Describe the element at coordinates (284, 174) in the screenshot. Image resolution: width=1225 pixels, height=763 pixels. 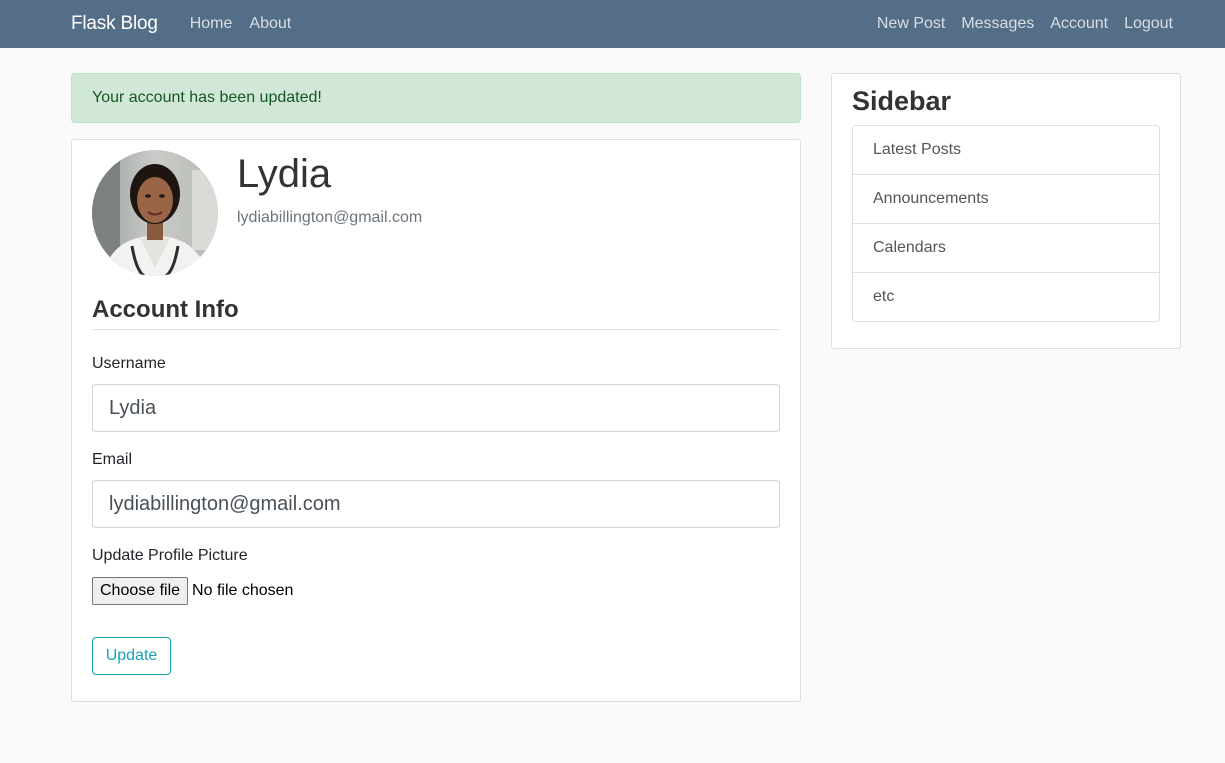
I see `profile-name: Lydia` at that location.